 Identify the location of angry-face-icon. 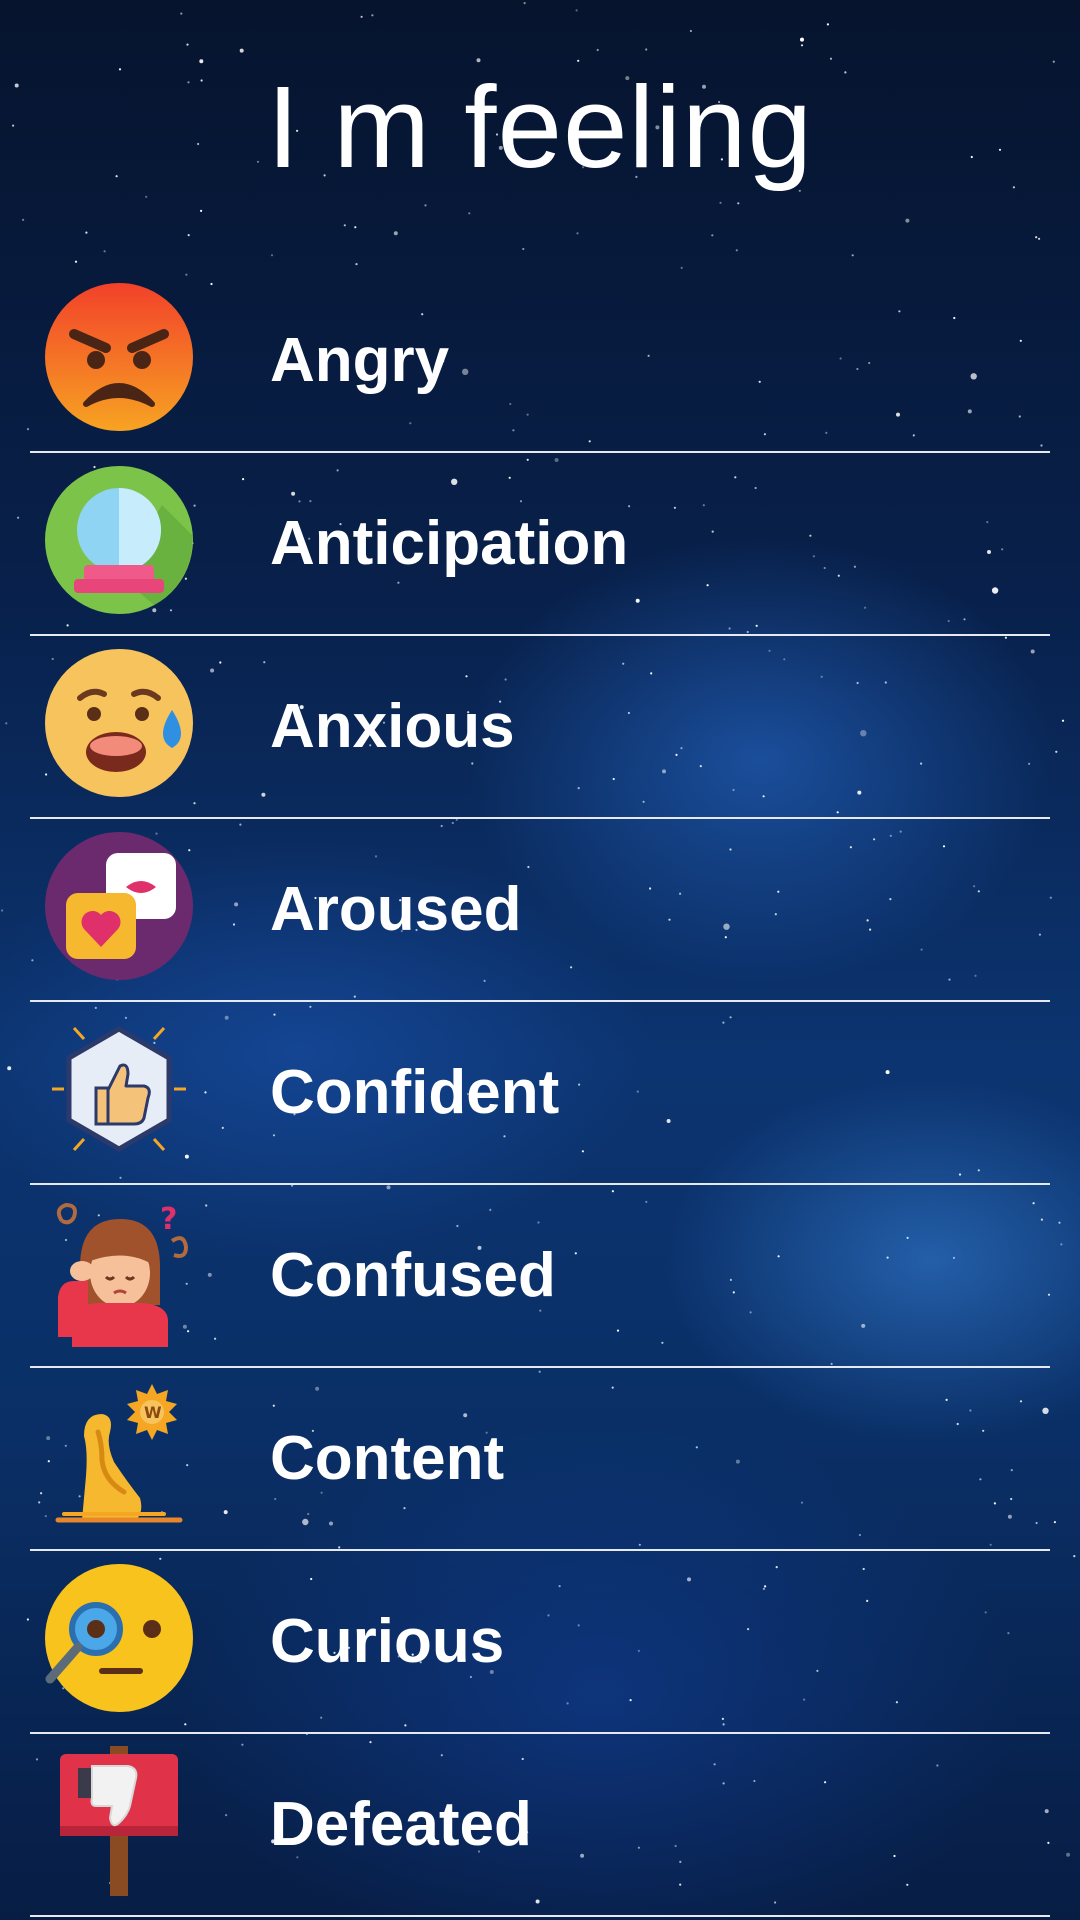
(119, 357).